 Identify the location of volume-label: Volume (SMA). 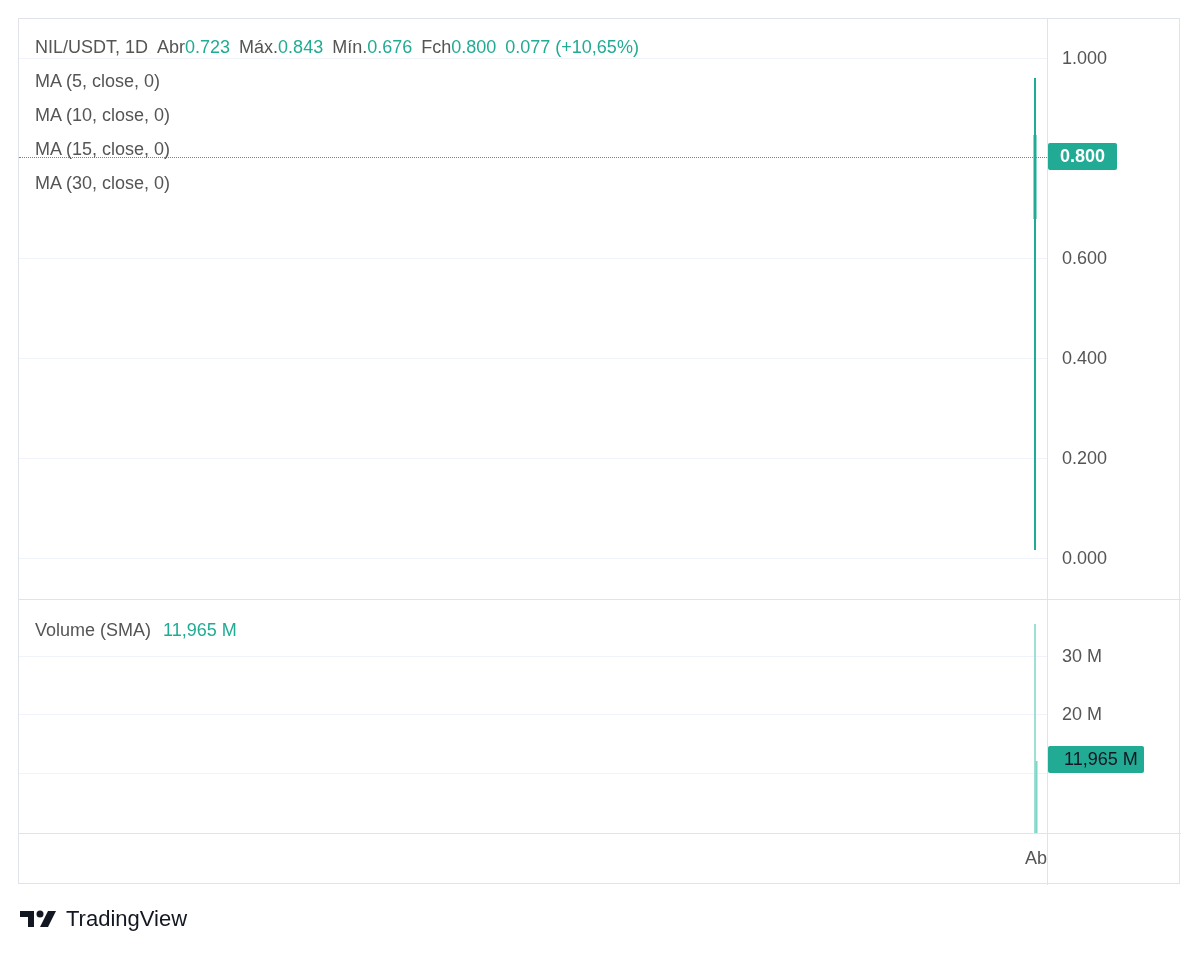
(93, 630).